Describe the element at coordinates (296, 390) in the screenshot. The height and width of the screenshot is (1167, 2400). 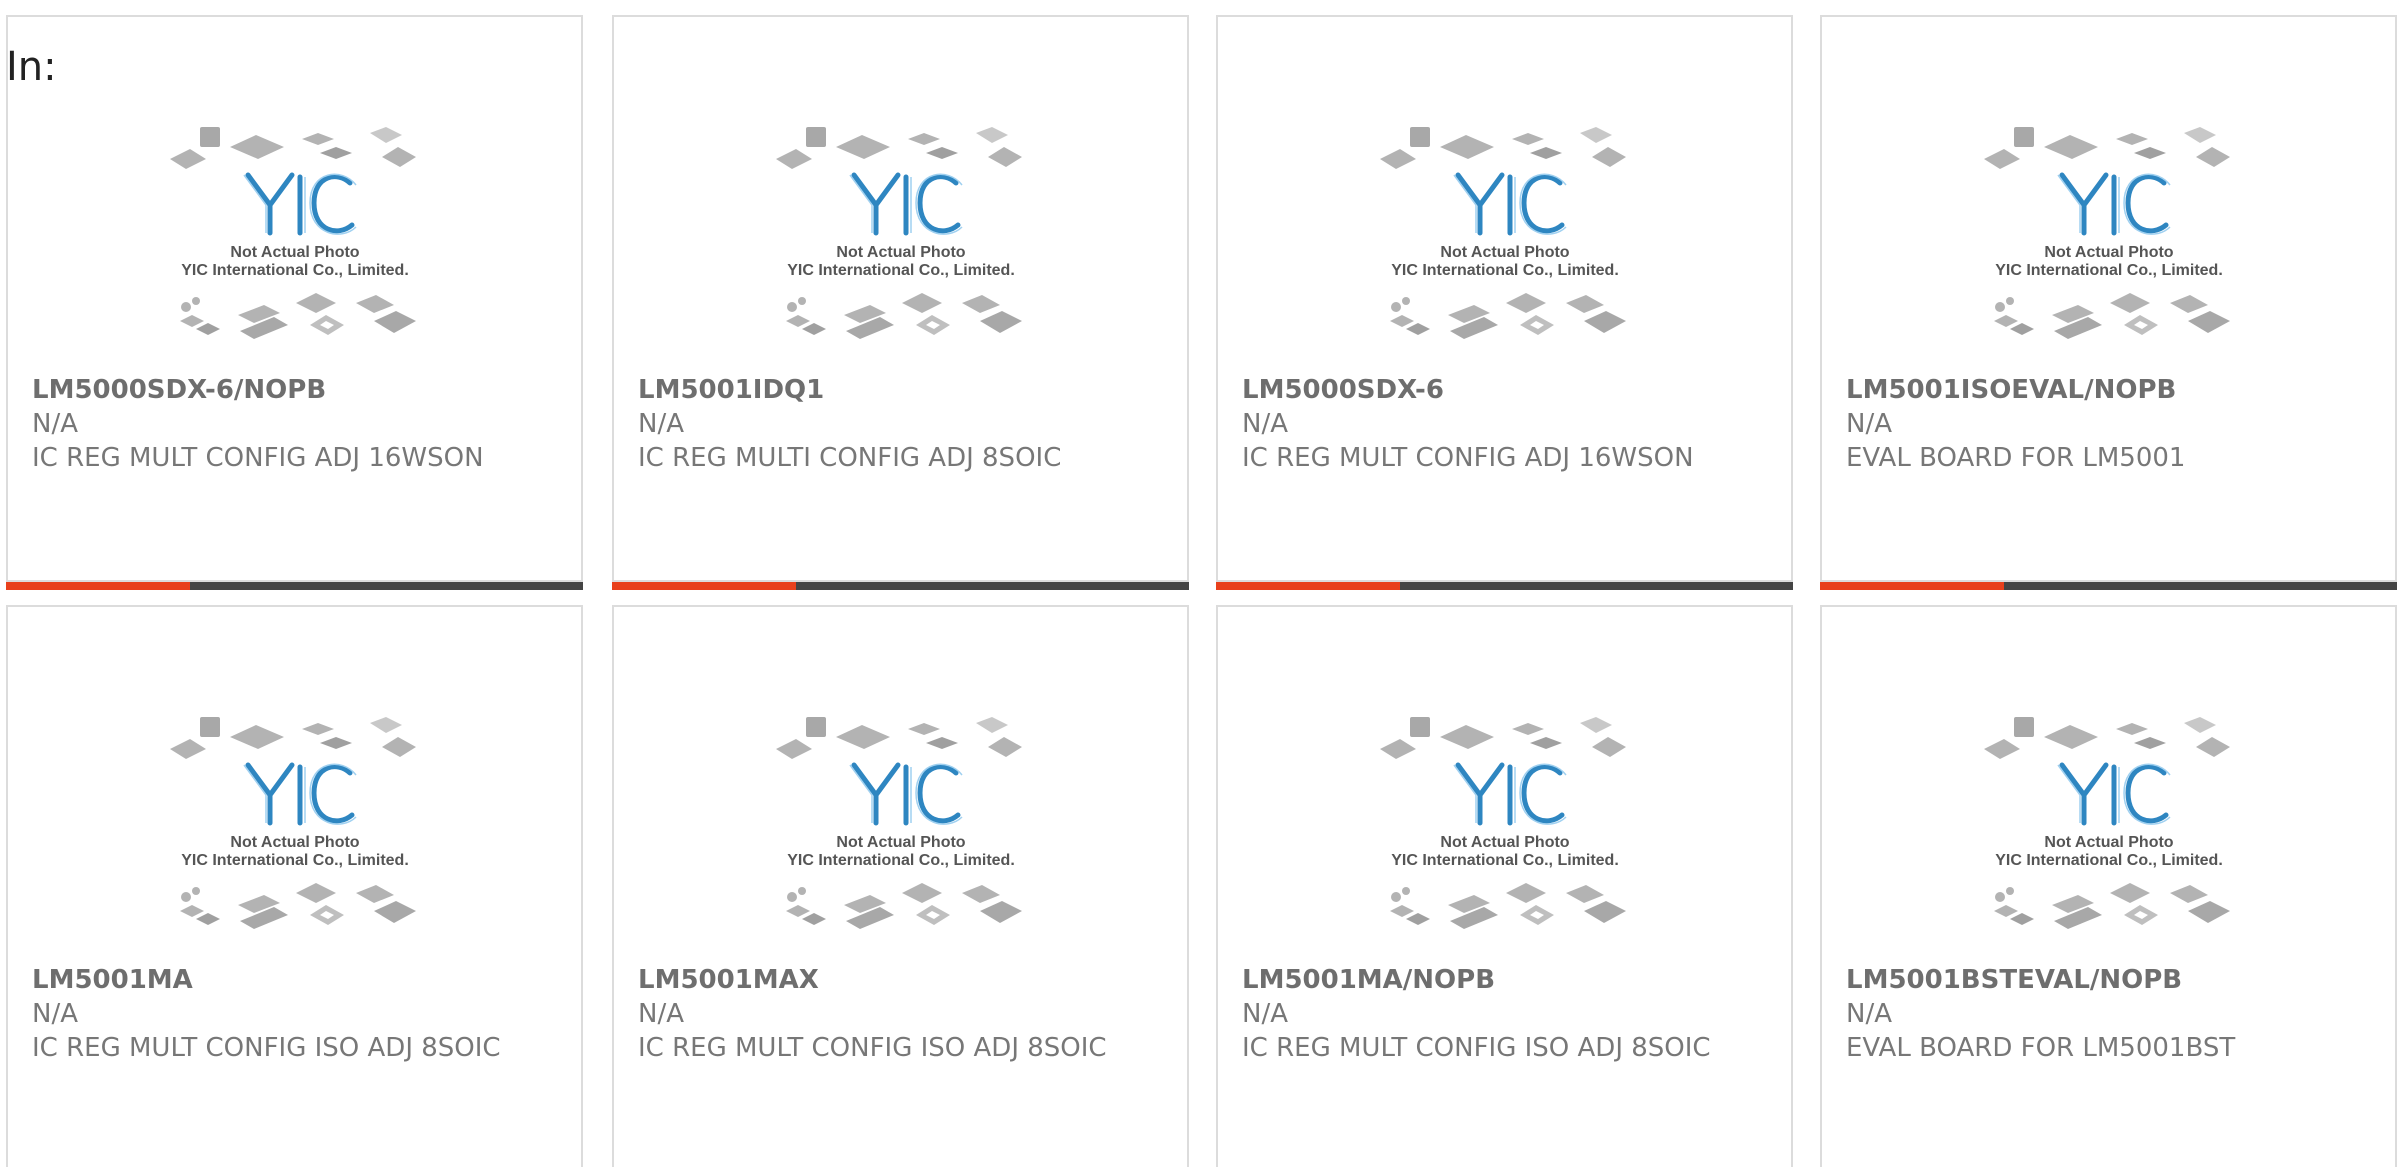
I see `part-number-link: LM5000SDX-6/NOPB` at that location.